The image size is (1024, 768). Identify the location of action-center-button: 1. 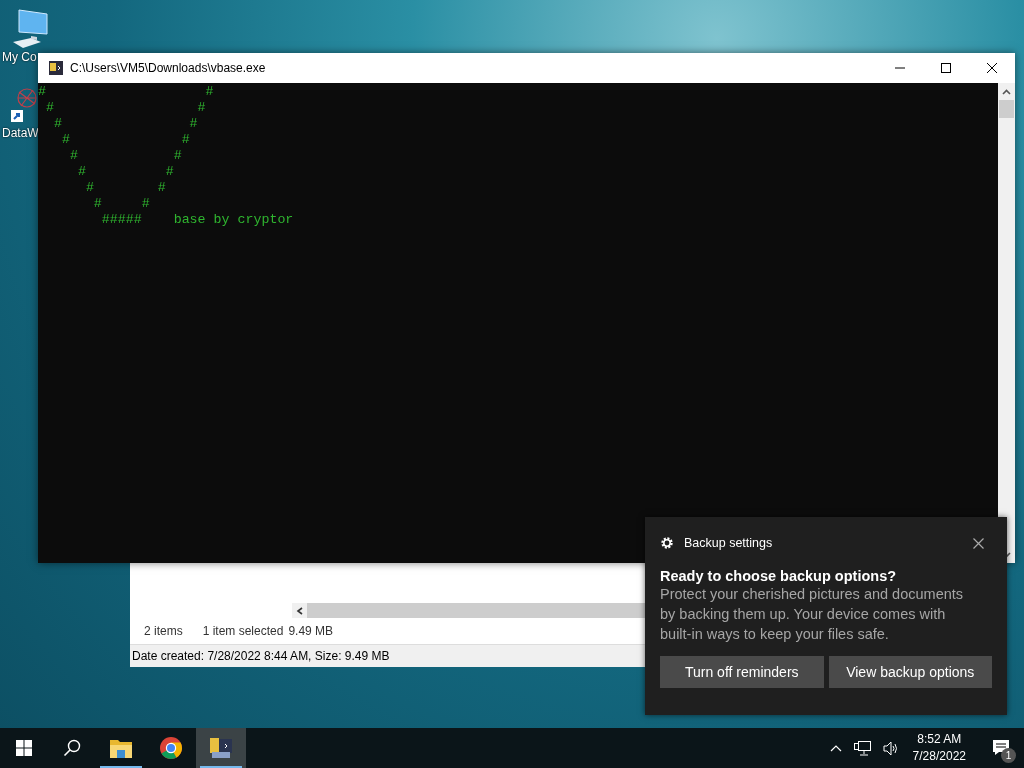
(1002, 748).